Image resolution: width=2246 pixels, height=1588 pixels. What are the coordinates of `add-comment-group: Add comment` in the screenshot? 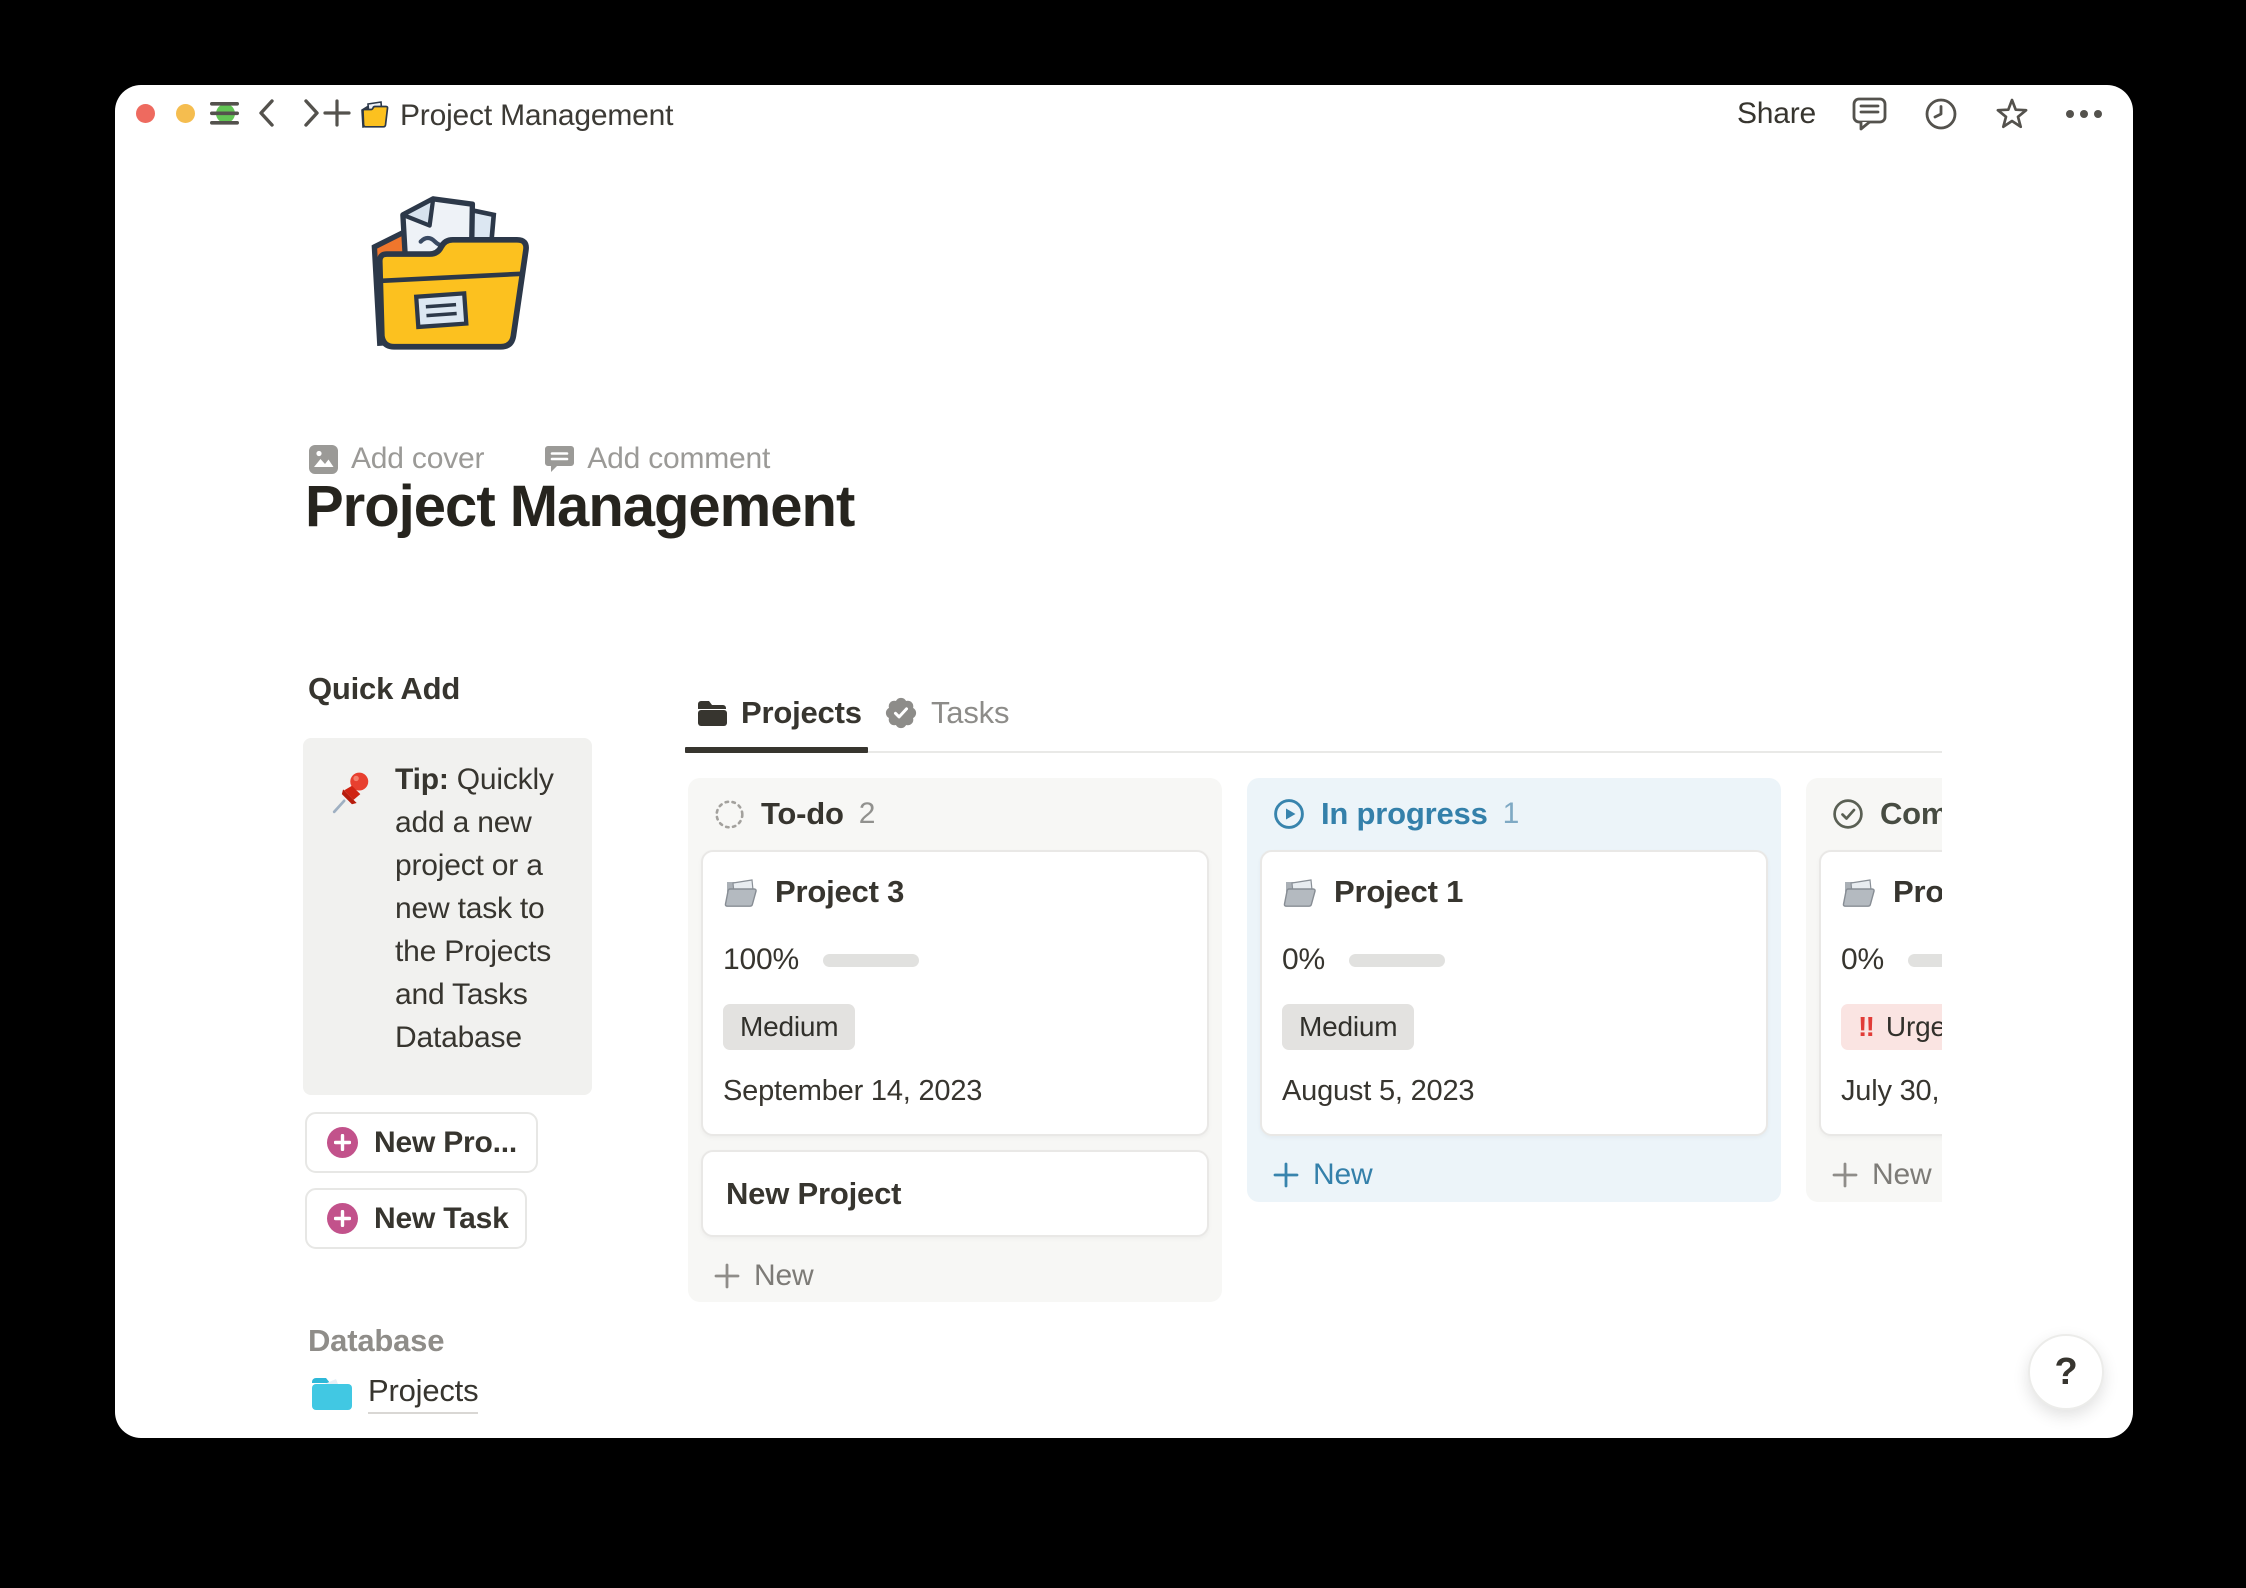 It's located at (657, 459).